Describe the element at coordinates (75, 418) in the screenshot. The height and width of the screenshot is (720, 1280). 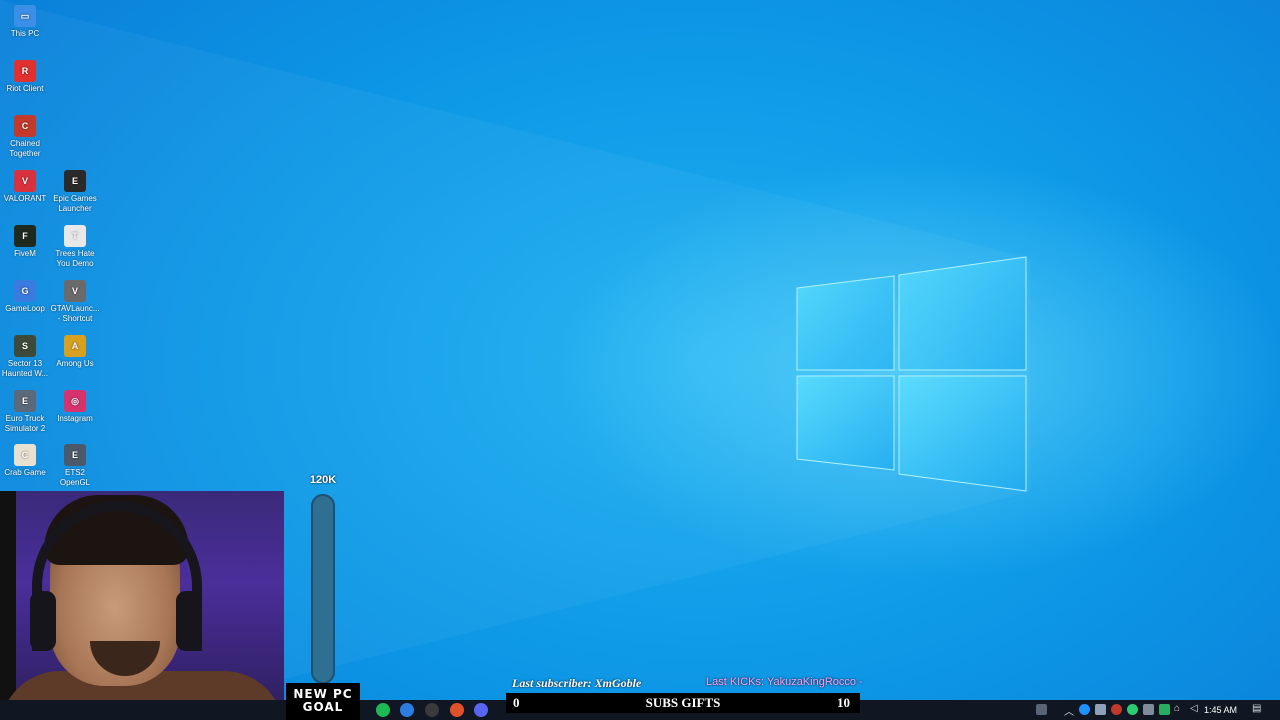
I see `desktop-icon-label: Instagram` at that location.